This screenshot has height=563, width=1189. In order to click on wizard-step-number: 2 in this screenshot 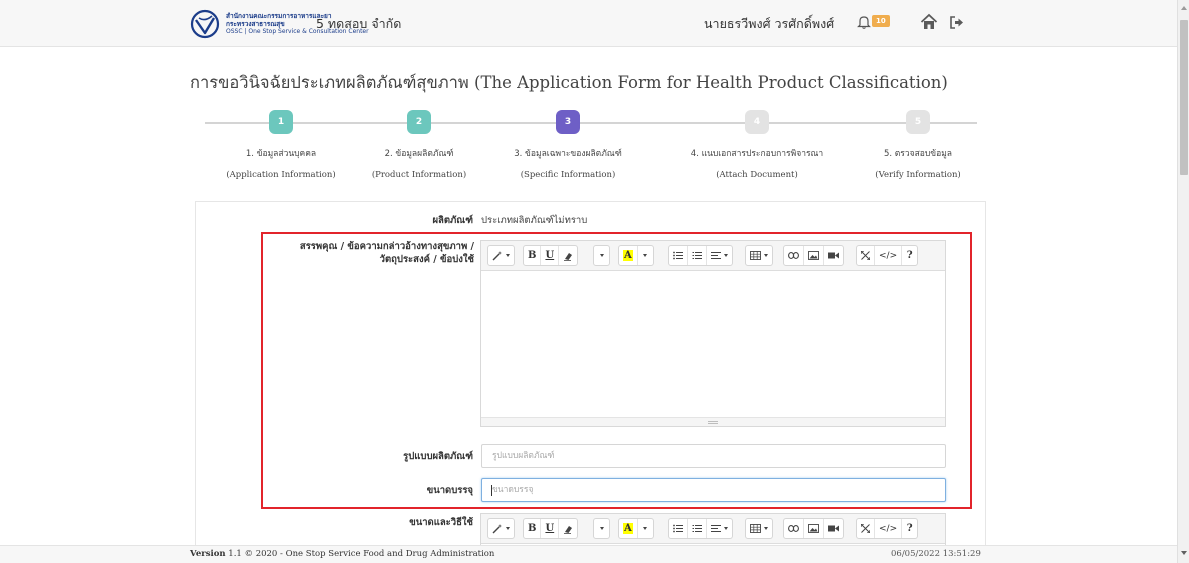, I will do `click(419, 122)`.